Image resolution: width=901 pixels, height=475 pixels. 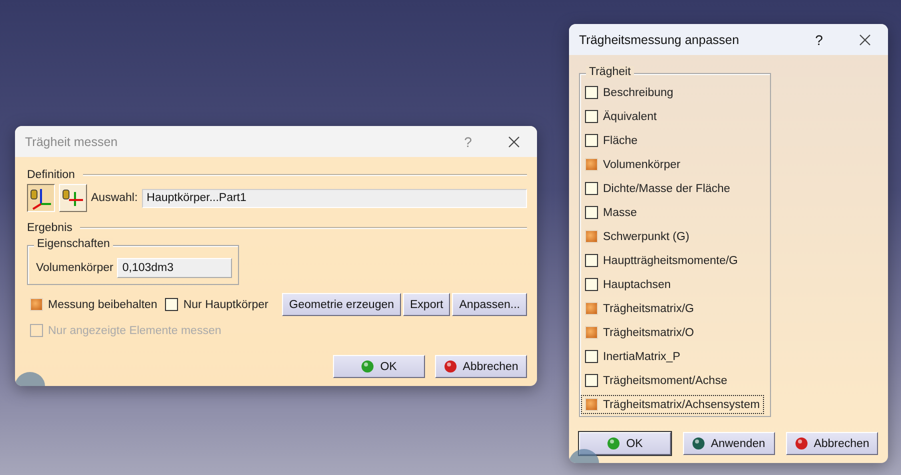 I want to click on help-button: ?, so click(x=819, y=40).